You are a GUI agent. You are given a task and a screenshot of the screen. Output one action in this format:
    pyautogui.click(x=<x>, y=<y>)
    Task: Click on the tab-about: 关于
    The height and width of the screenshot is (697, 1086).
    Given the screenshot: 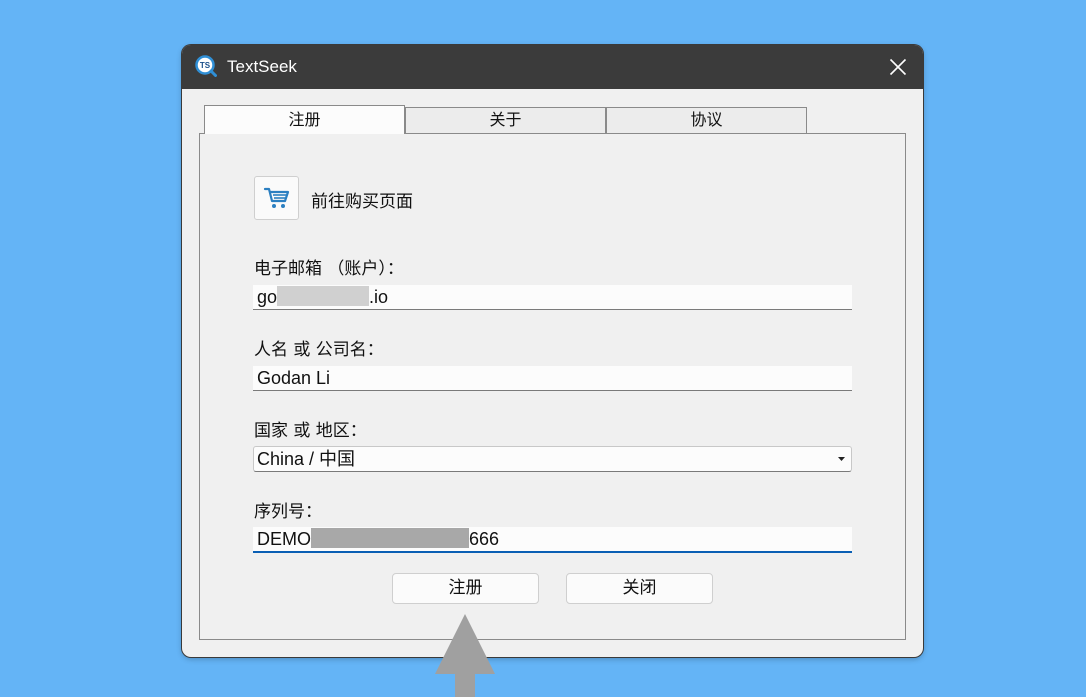 What is the action you would take?
    pyautogui.click(x=505, y=120)
    